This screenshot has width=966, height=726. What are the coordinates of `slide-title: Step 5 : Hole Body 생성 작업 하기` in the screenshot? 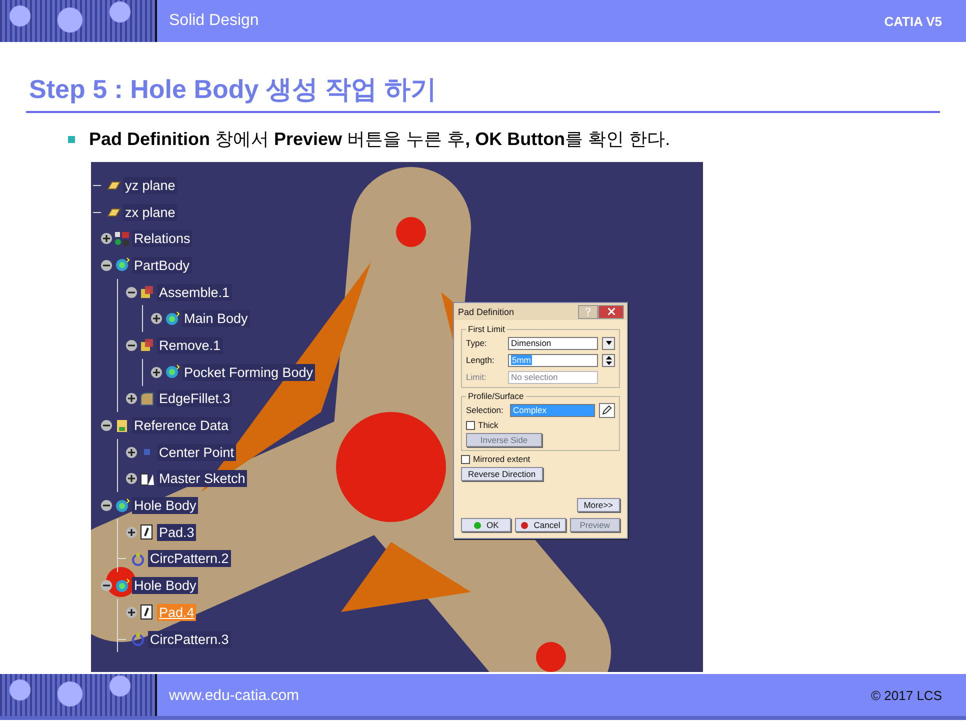 It's located at (483, 92).